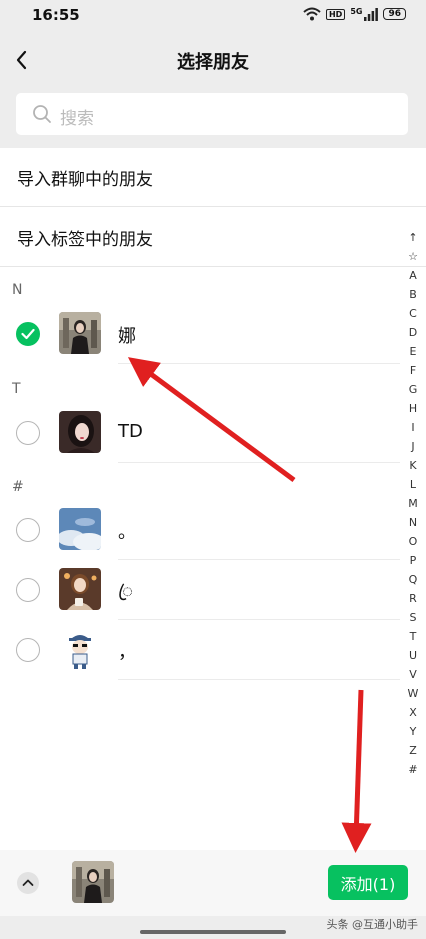 This screenshot has width=426, height=939. I want to click on index-letter: V, so click(413, 674).